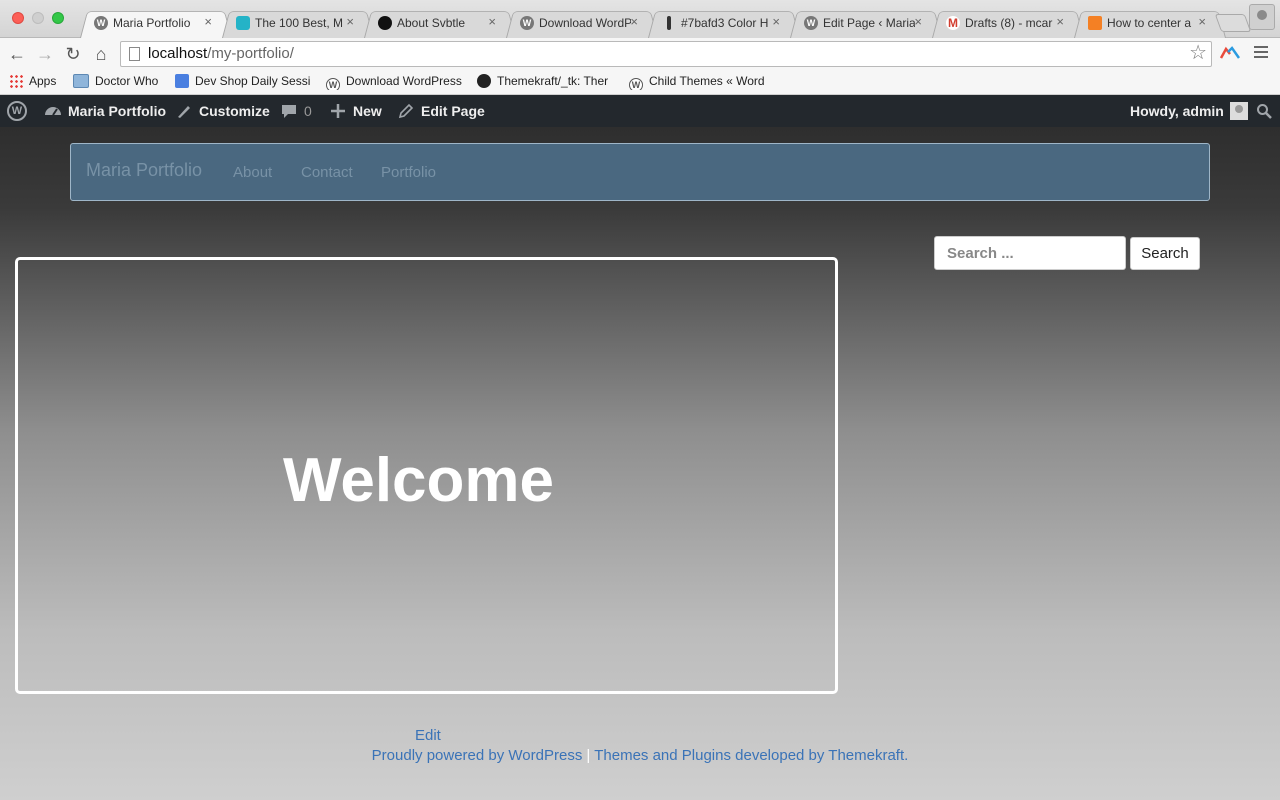 This screenshot has height=800, width=1280. Describe the element at coordinates (81, 81) in the screenshot. I see `folder-icon` at that location.